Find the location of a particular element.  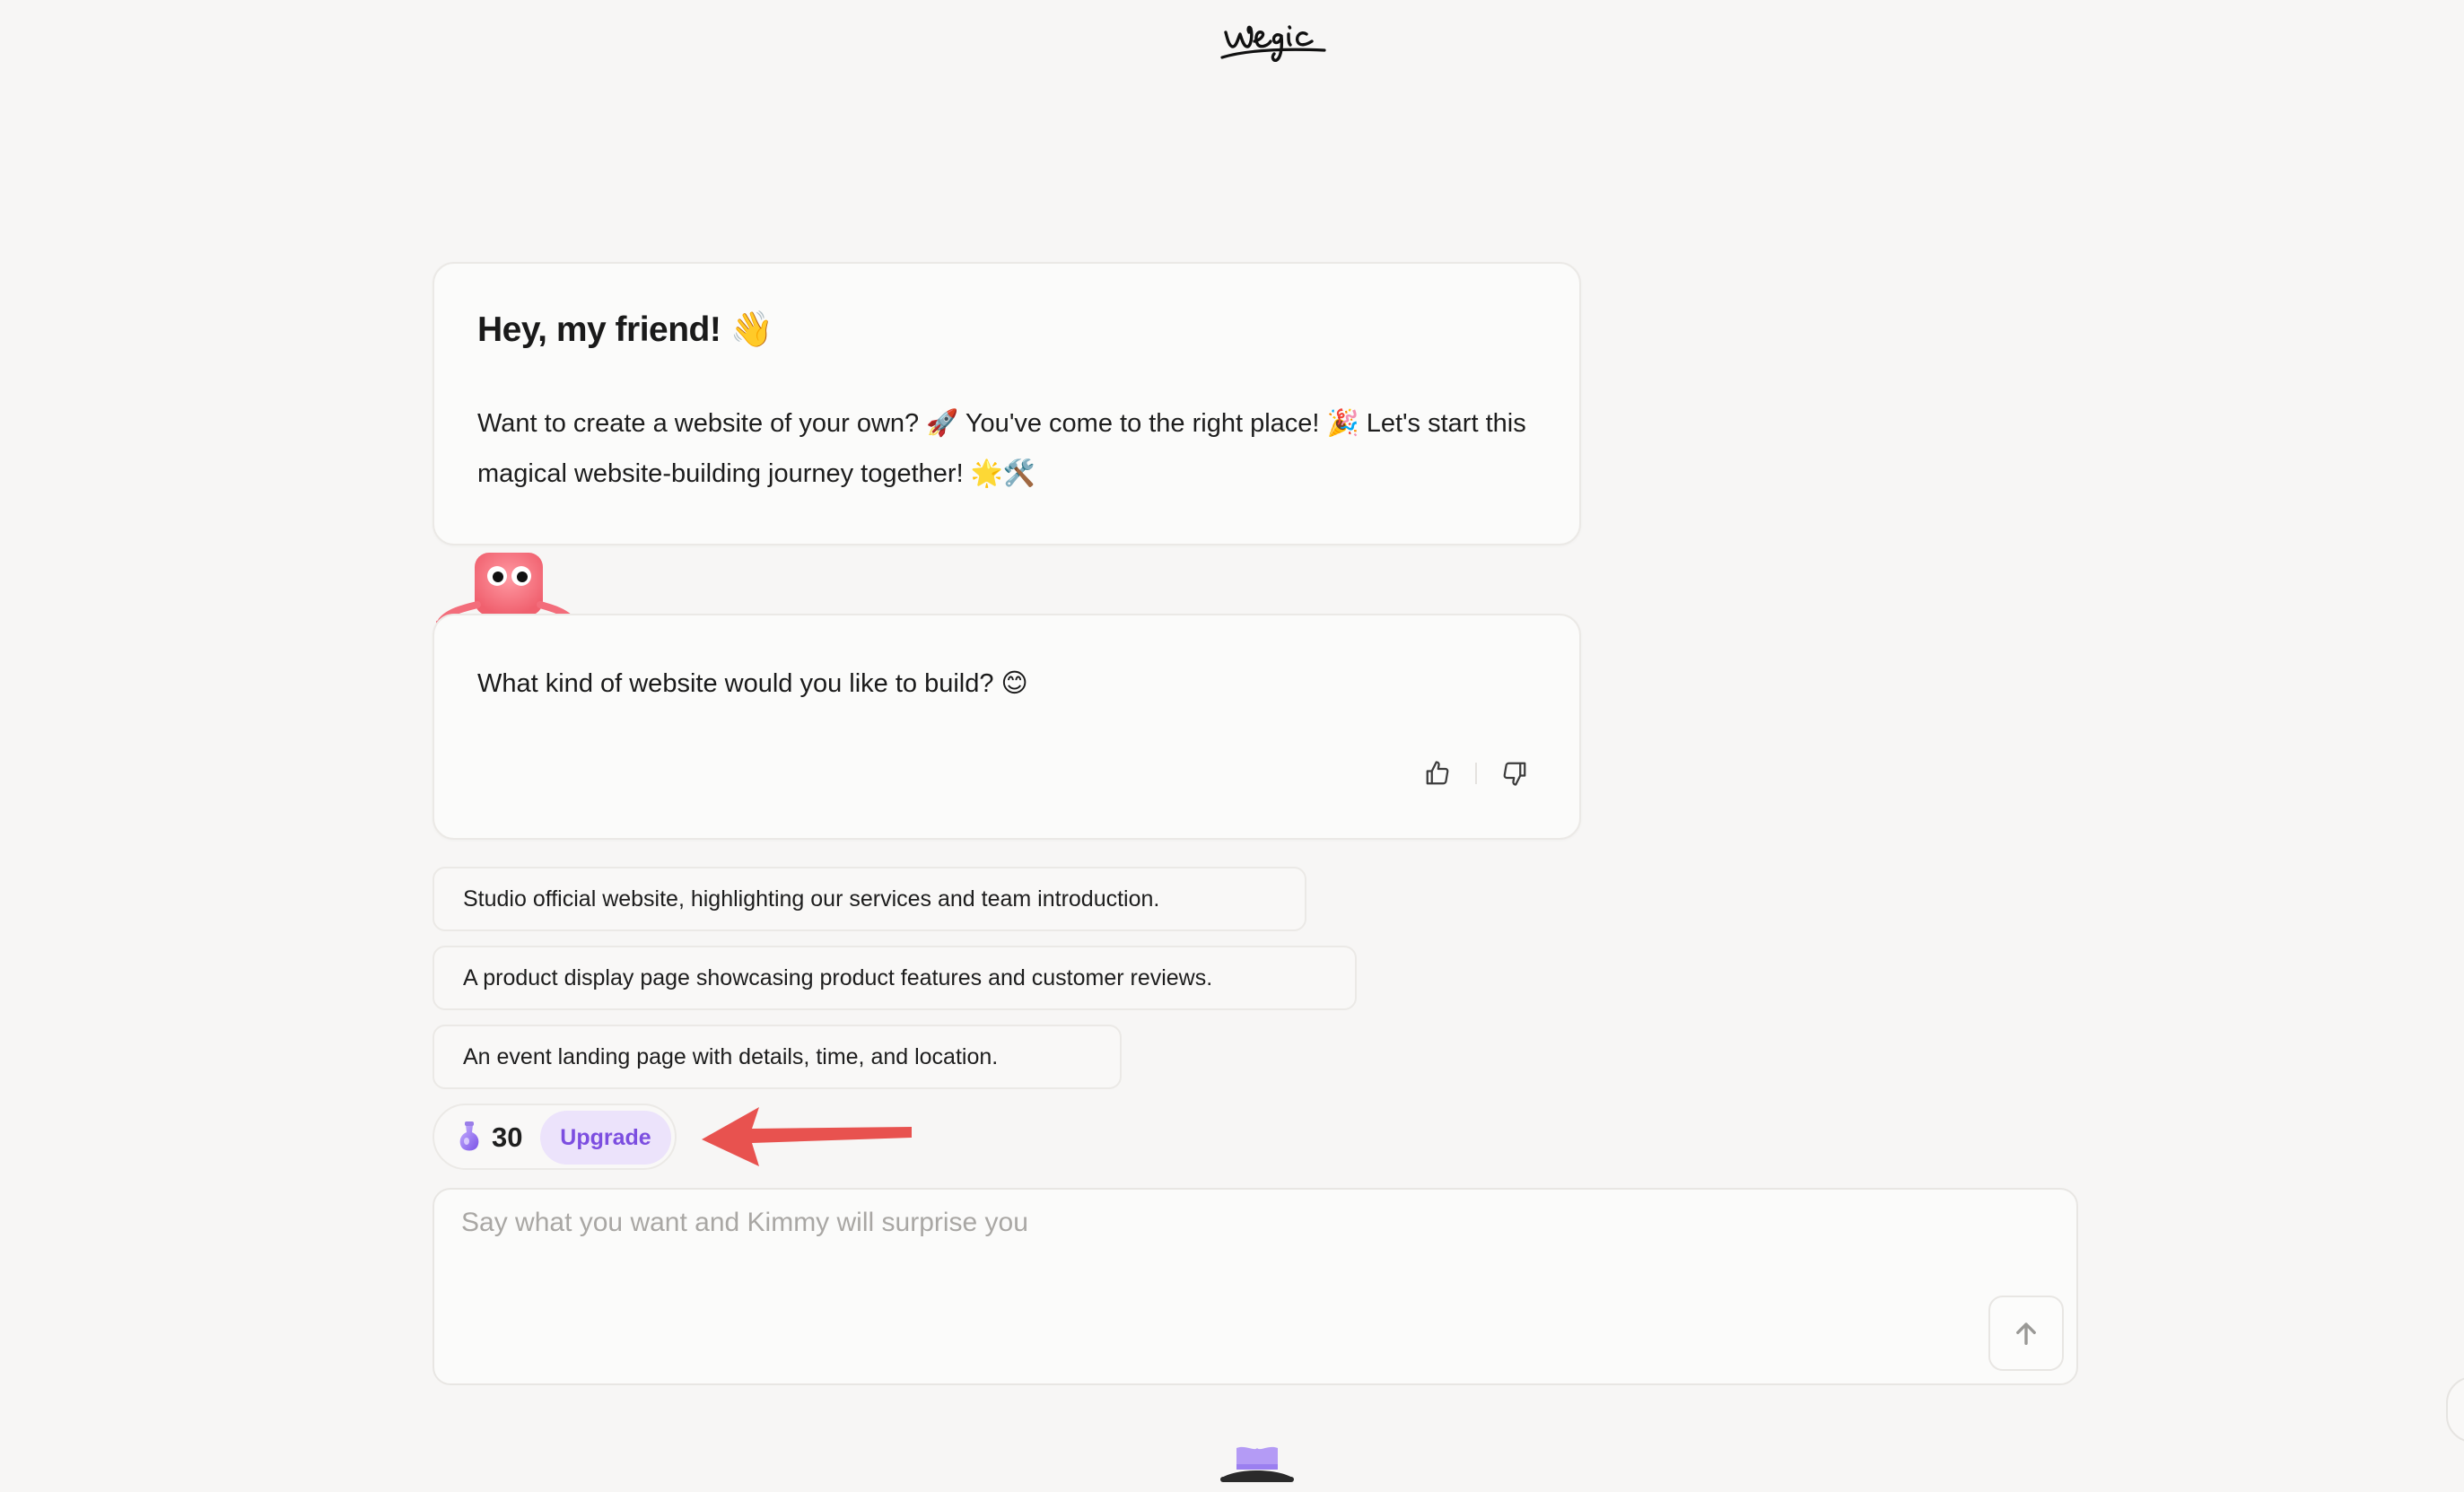

feedback-actions is located at coordinates (1476, 773).